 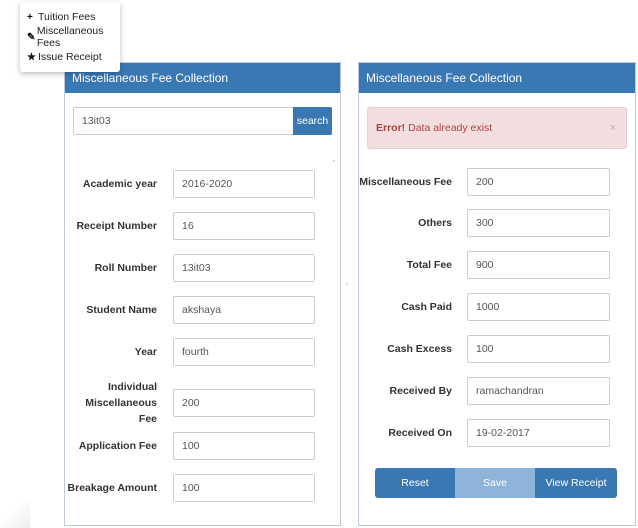 I want to click on star-icon: ★, so click(x=31, y=57).